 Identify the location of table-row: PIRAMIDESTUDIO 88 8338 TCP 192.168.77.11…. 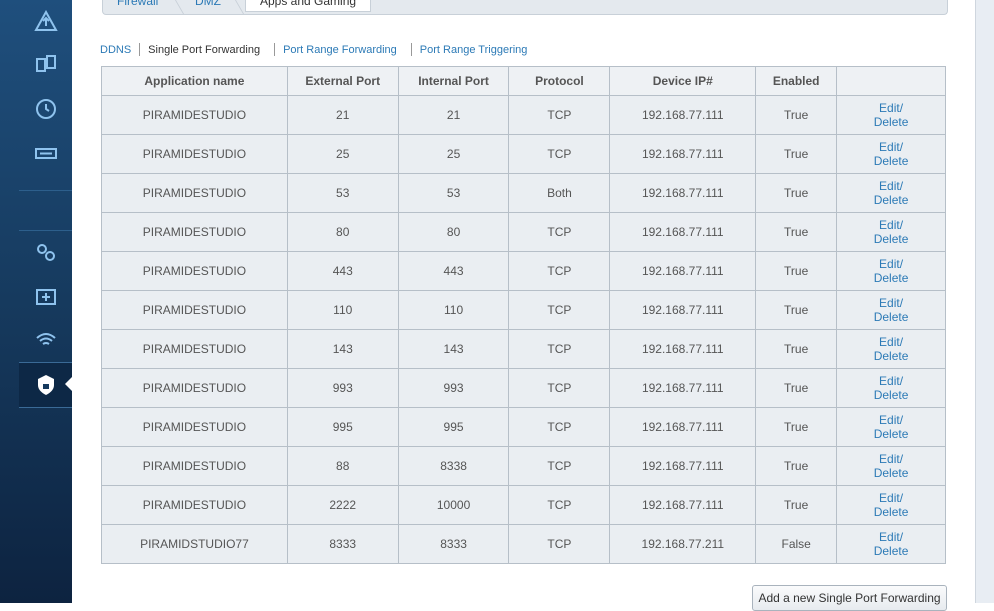
(523, 466).